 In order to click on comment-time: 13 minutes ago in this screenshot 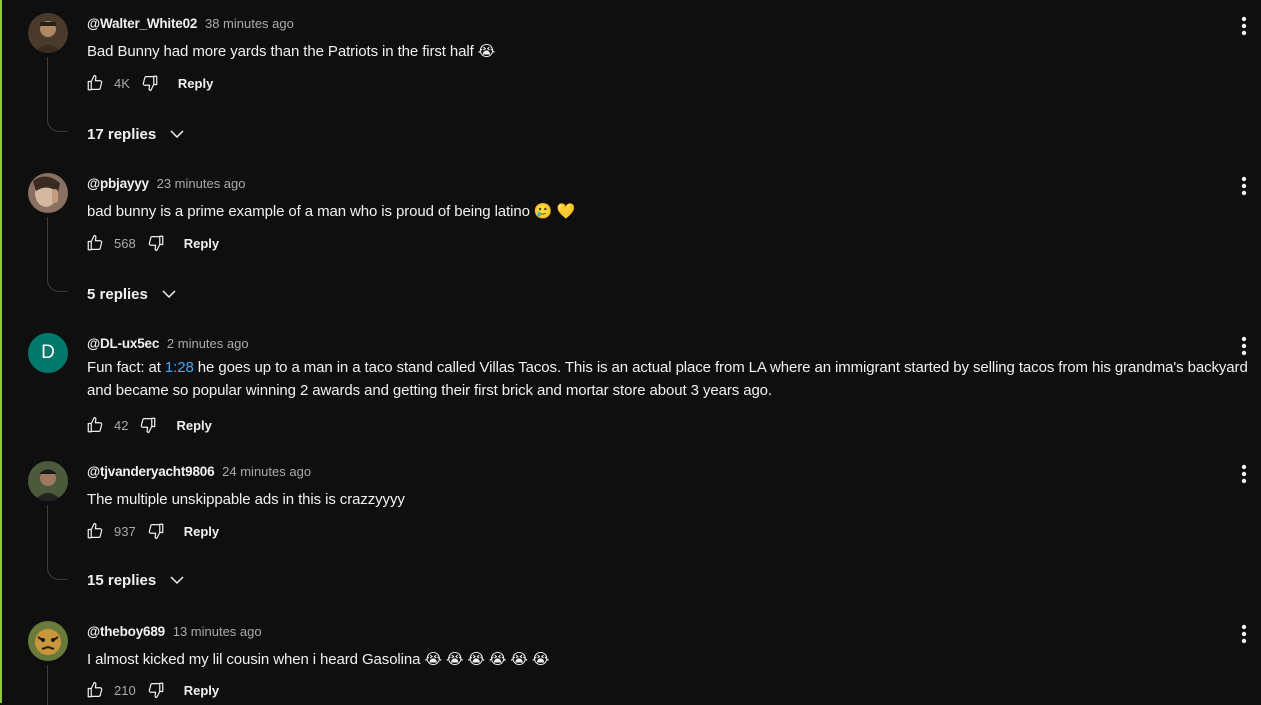, I will do `click(217, 631)`.